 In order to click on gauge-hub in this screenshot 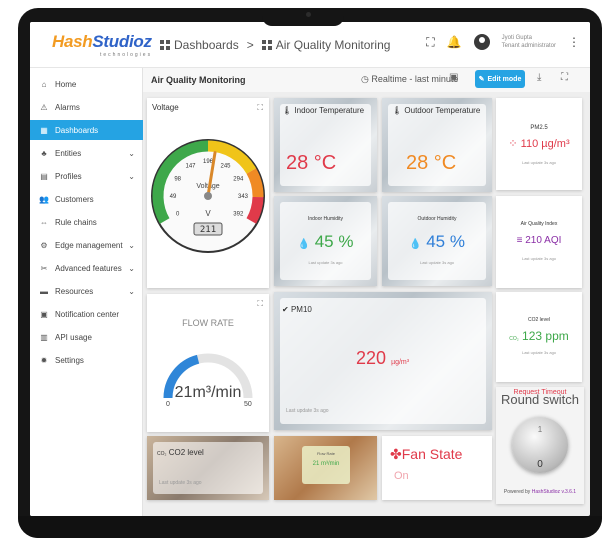, I will do `click(208, 196)`.